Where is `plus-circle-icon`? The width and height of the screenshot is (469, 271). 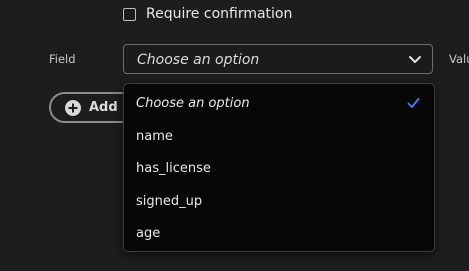 plus-circle-icon is located at coordinates (73, 107).